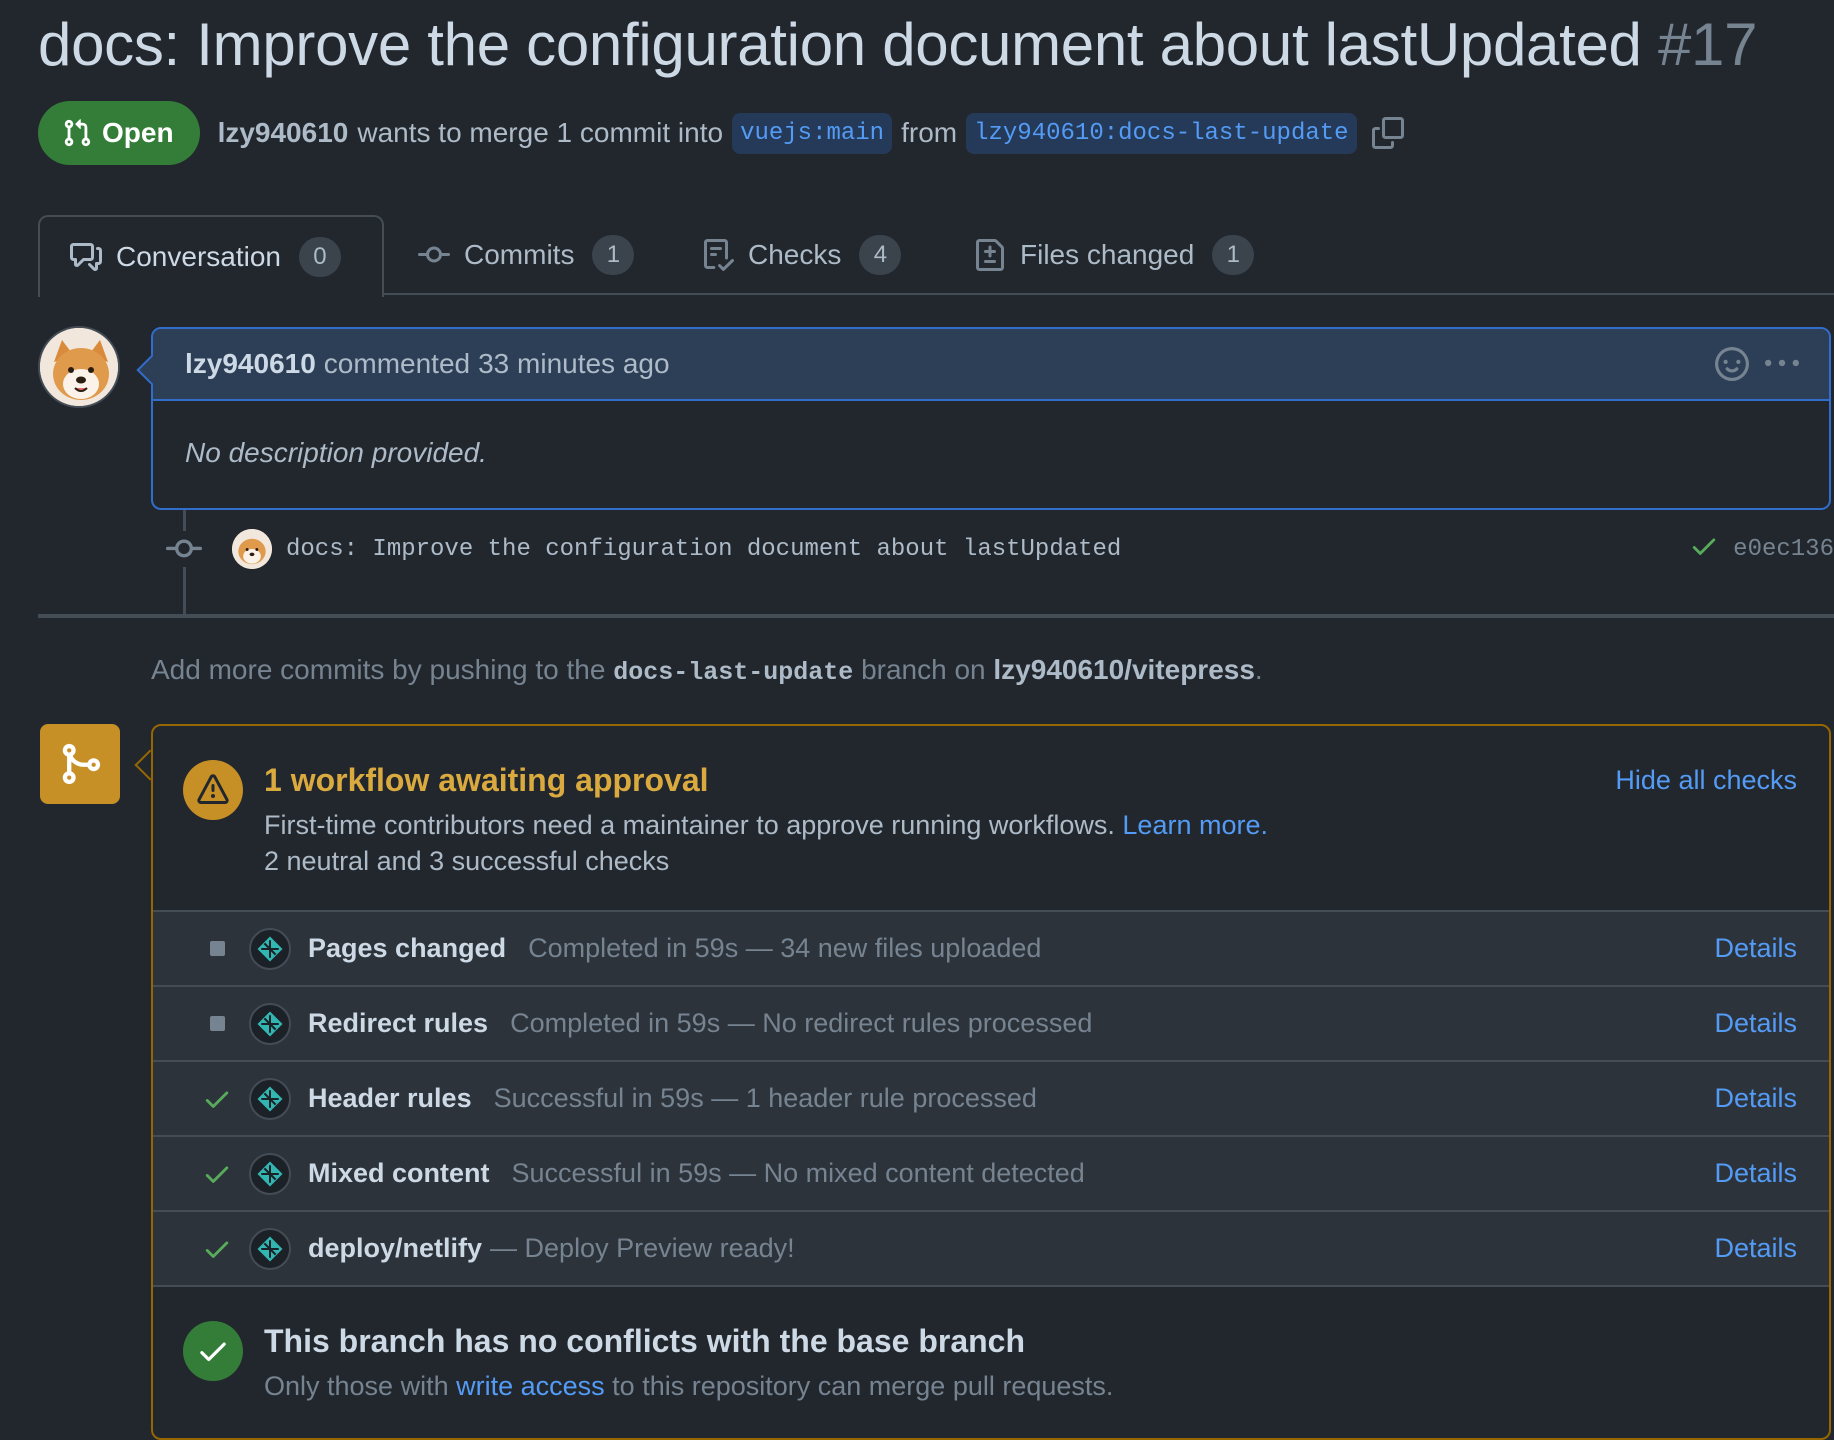  I want to click on base-branch: vuejs:main, so click(812, 133).